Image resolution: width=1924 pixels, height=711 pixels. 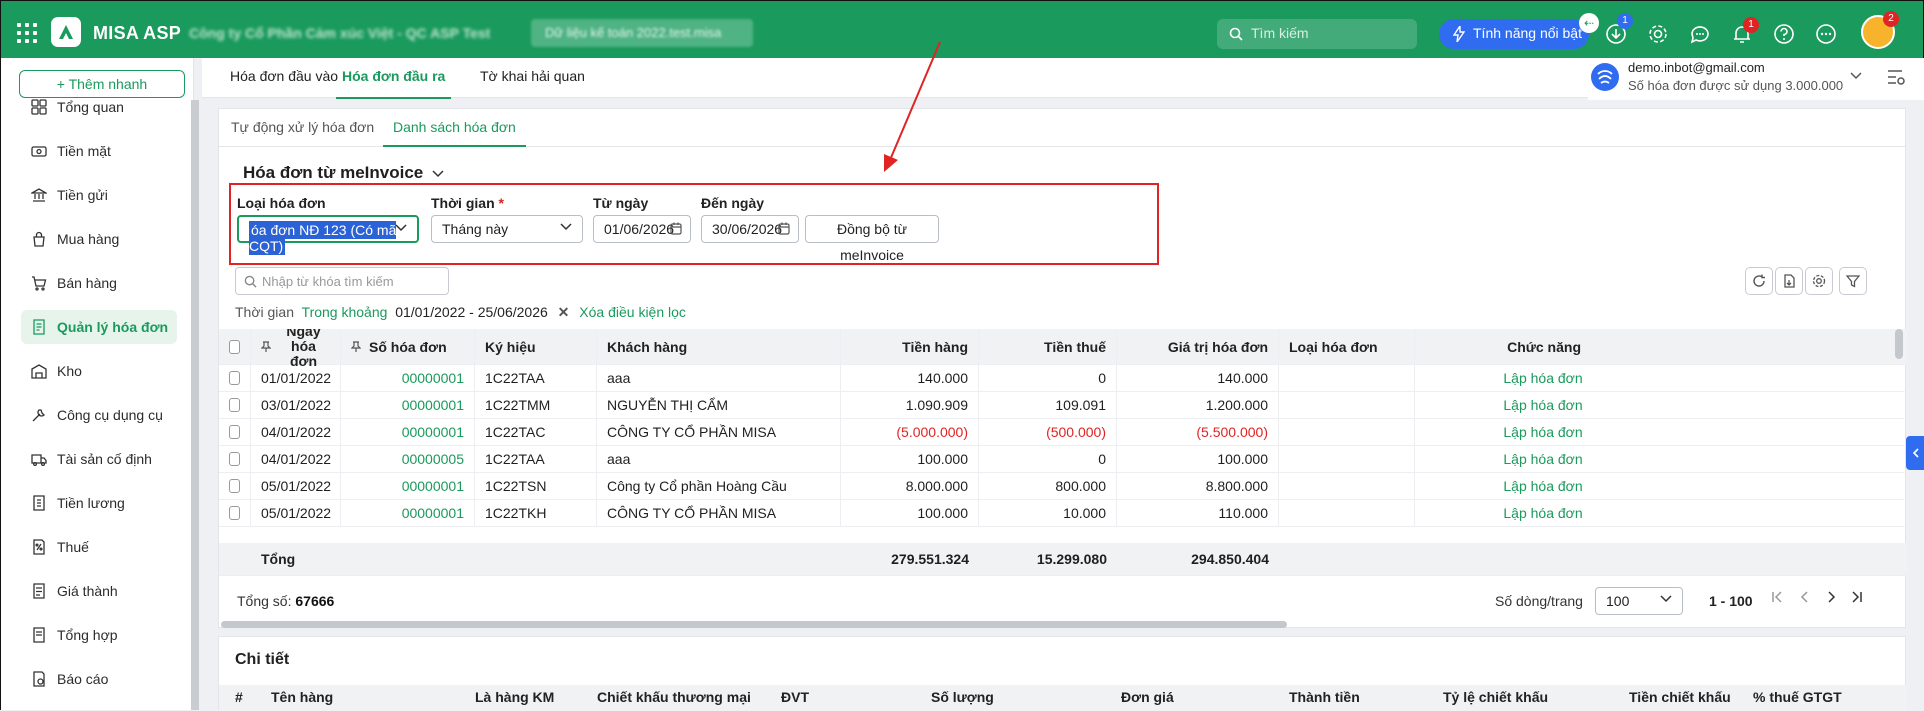 I want to click on last-page-icon, so click(x=1857, y=597).